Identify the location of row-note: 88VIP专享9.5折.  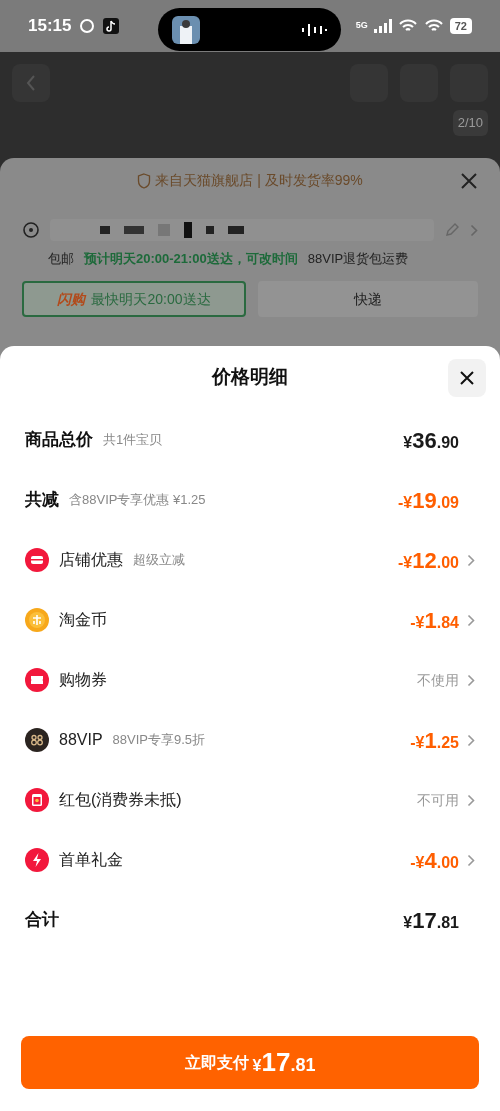
(159, 740).